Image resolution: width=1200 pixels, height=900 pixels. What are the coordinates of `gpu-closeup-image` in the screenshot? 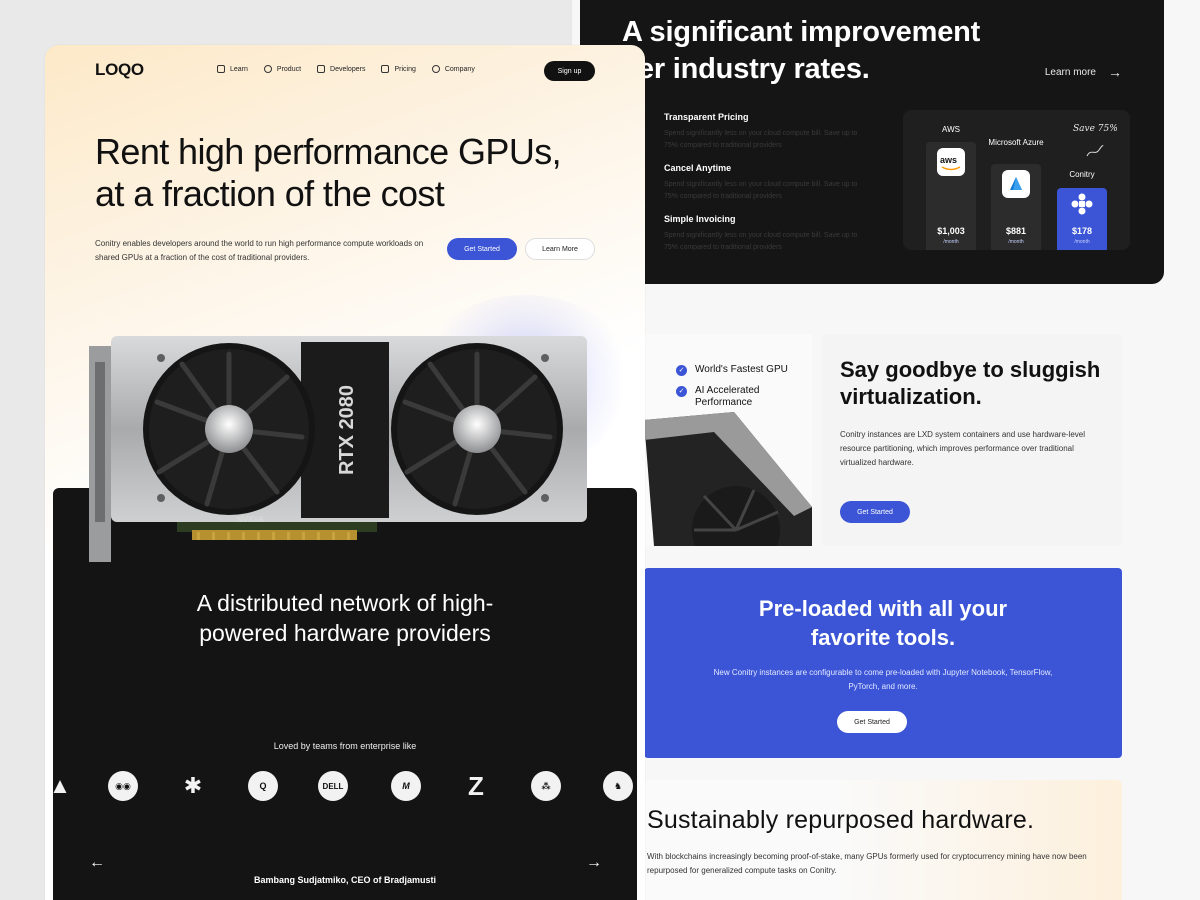 It's located at (728, 479).